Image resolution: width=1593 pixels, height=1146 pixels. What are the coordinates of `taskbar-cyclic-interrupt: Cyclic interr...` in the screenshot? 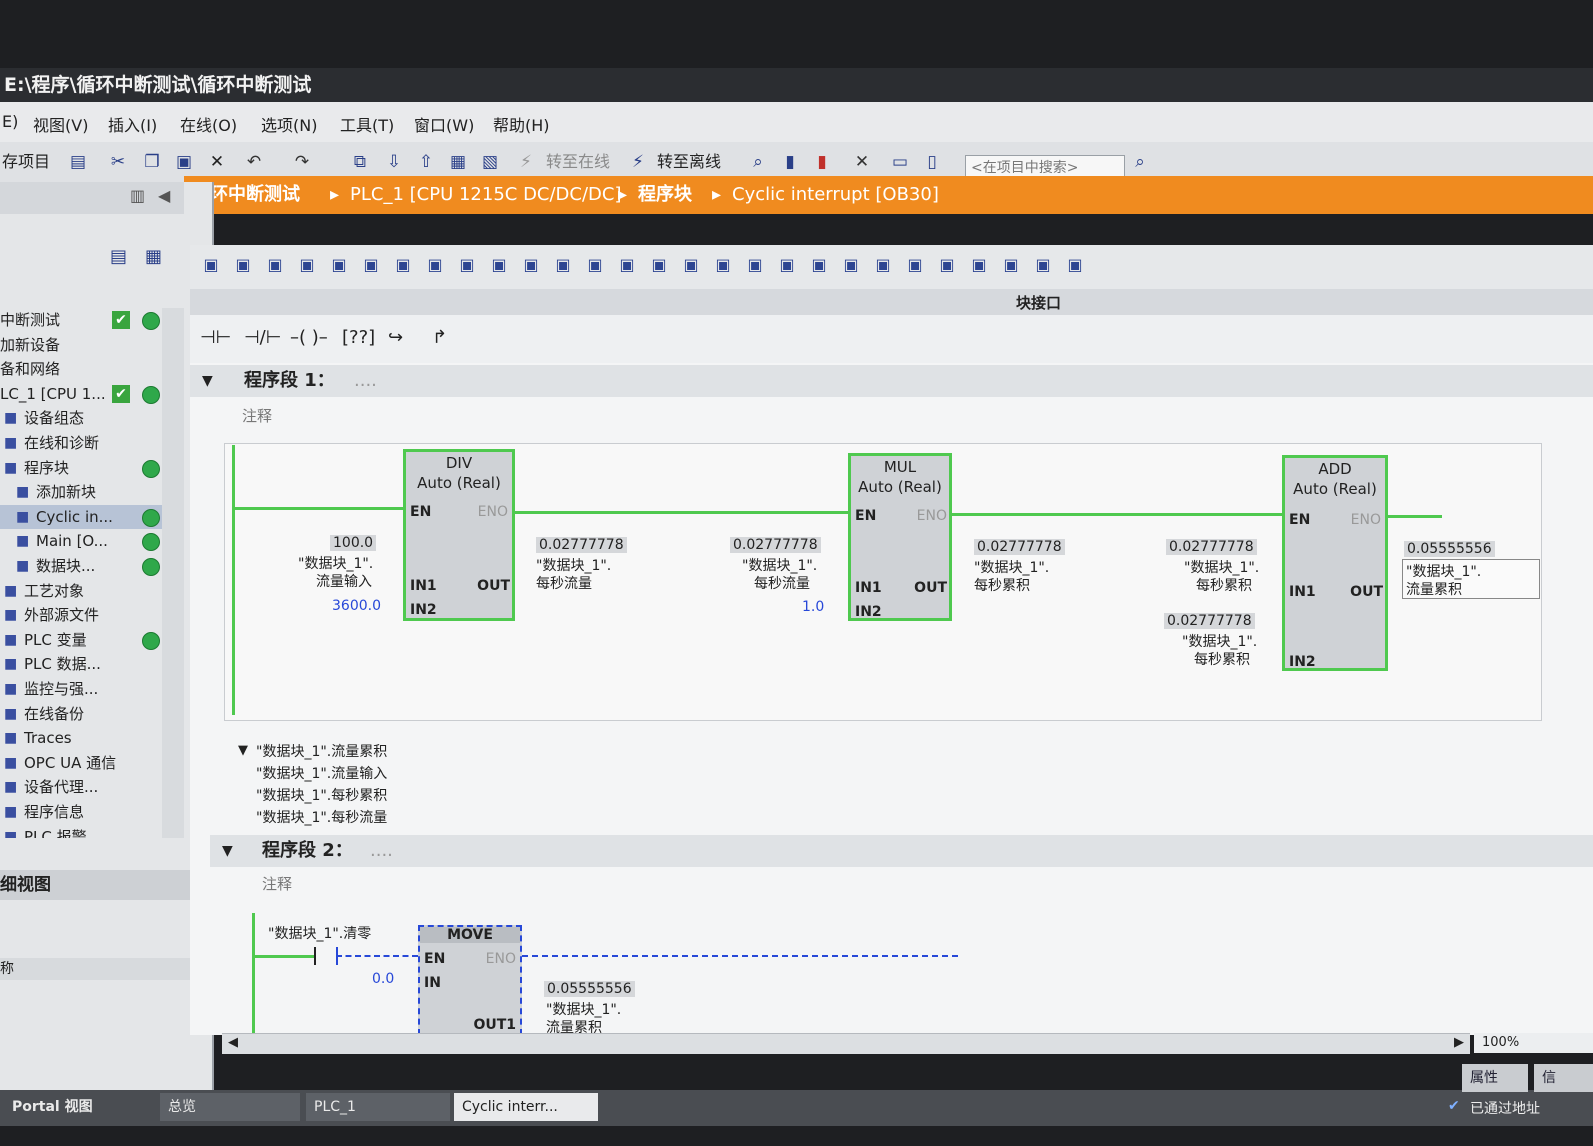 It's located at (526, 1107).